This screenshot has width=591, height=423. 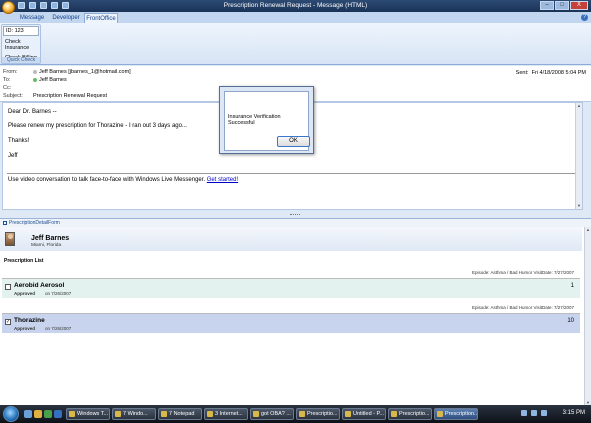 I want to click on tab-frontoffice: FrontOffice, so click(x=101, y=18).